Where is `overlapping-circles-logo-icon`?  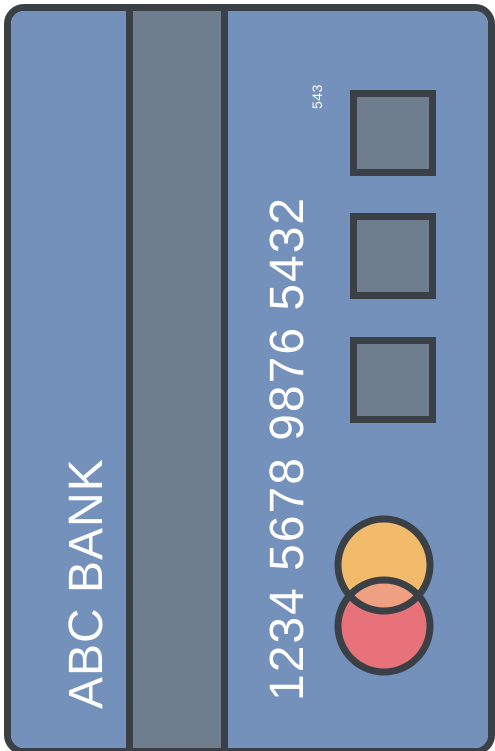
overlapping-circles-logo-icon is located at coordinates (384, 595).